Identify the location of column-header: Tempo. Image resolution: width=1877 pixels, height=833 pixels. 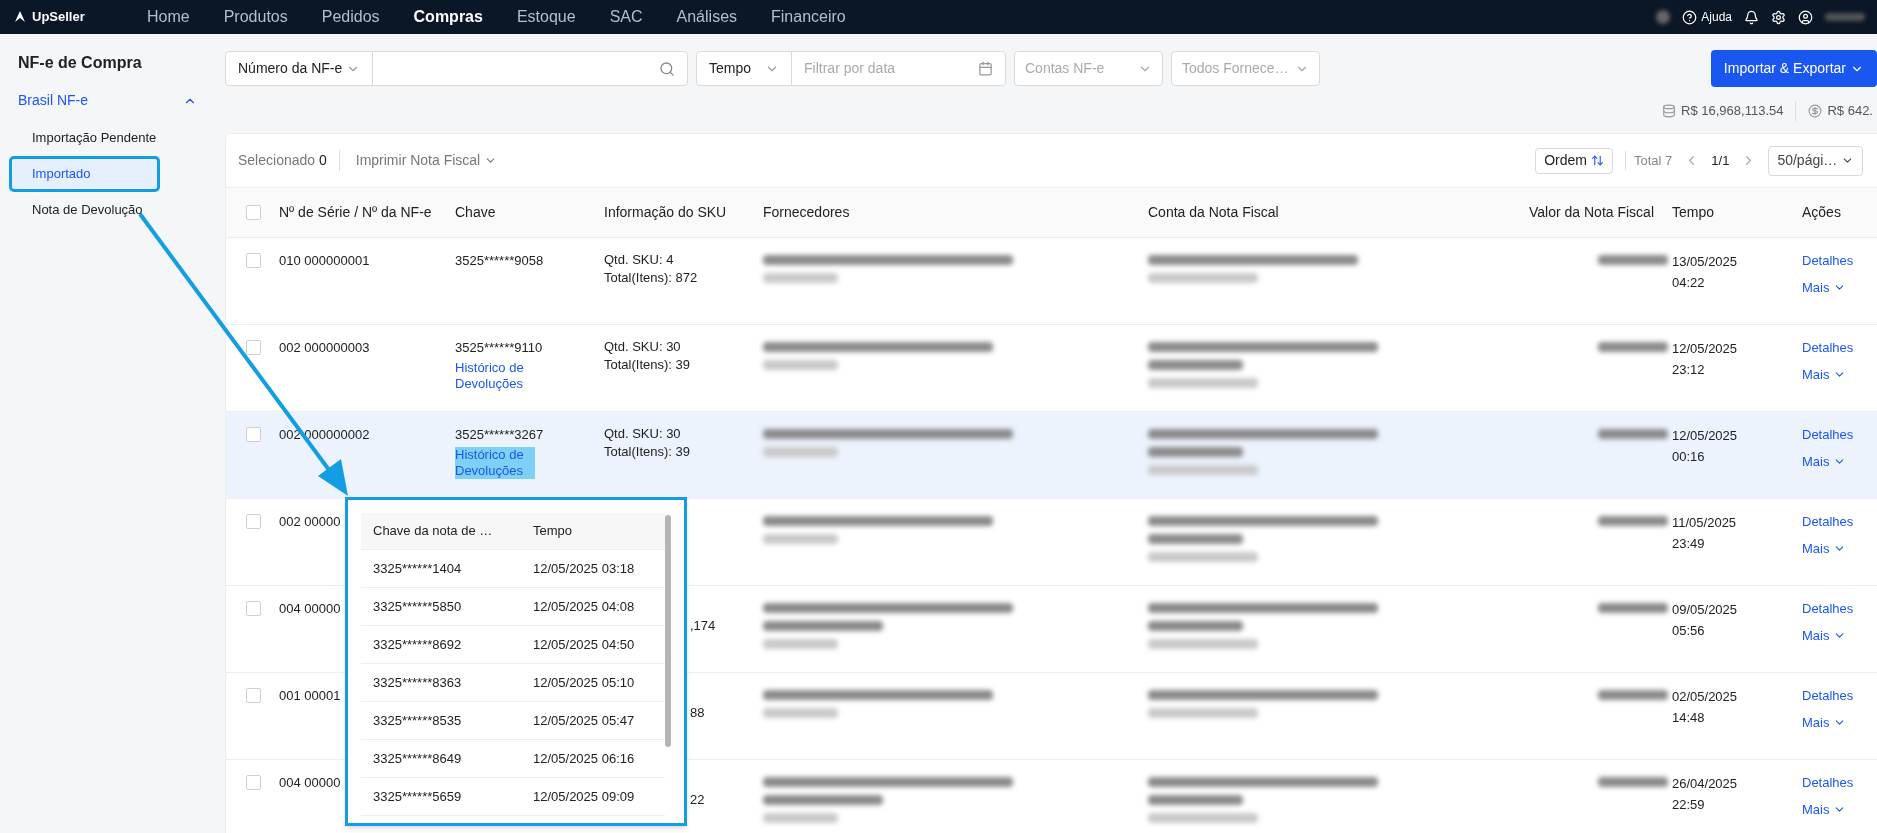
(553, 531).